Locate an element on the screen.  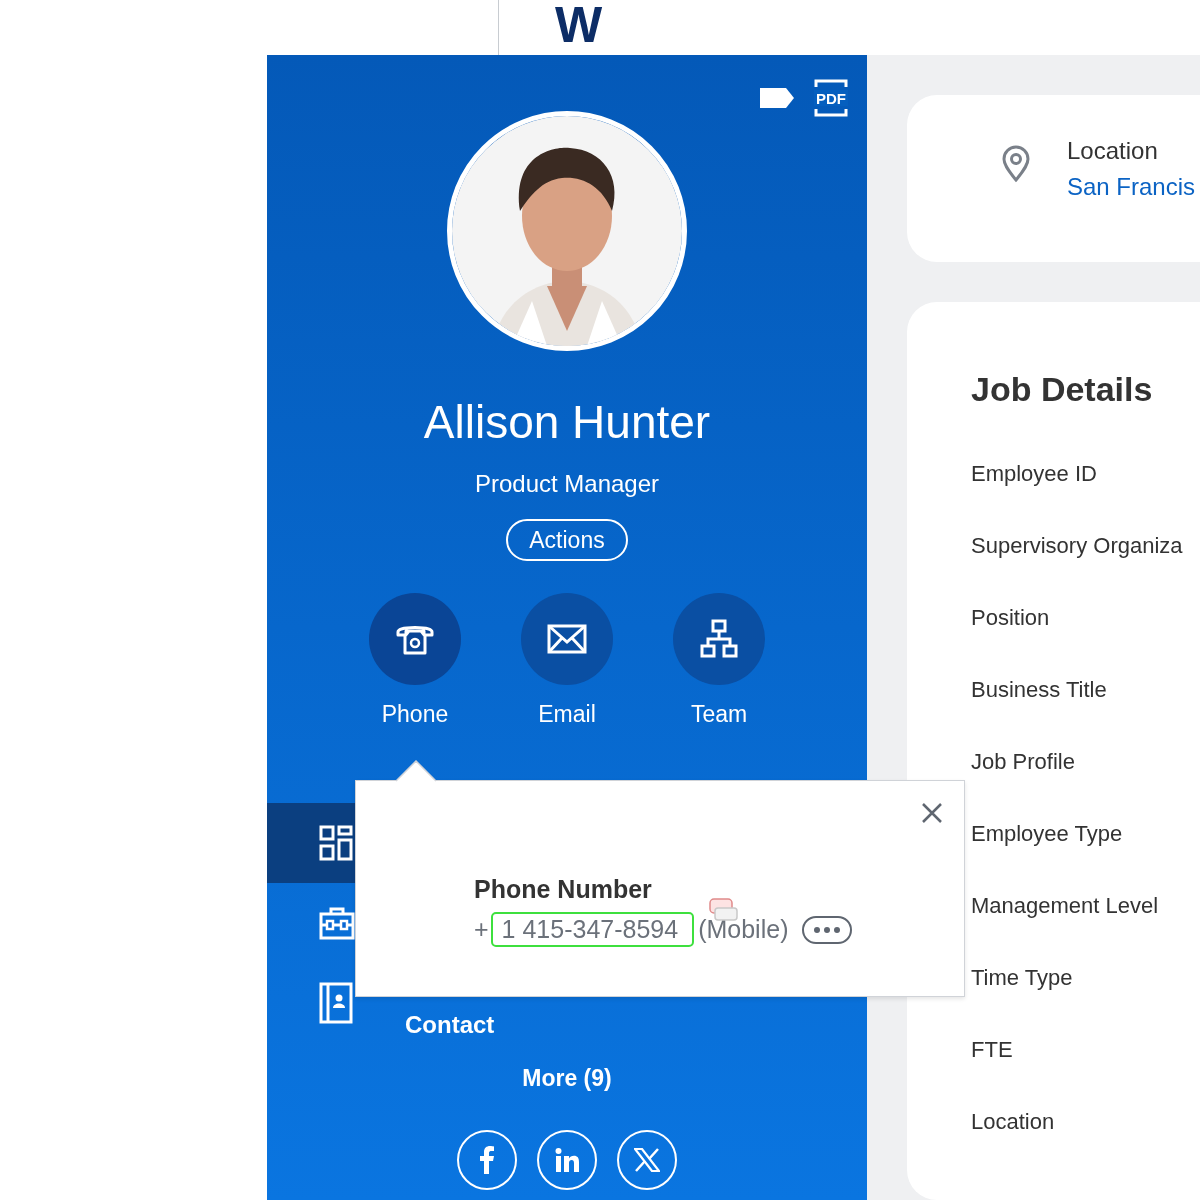
nav-label: Contact is located at coordinates (450, 1025).